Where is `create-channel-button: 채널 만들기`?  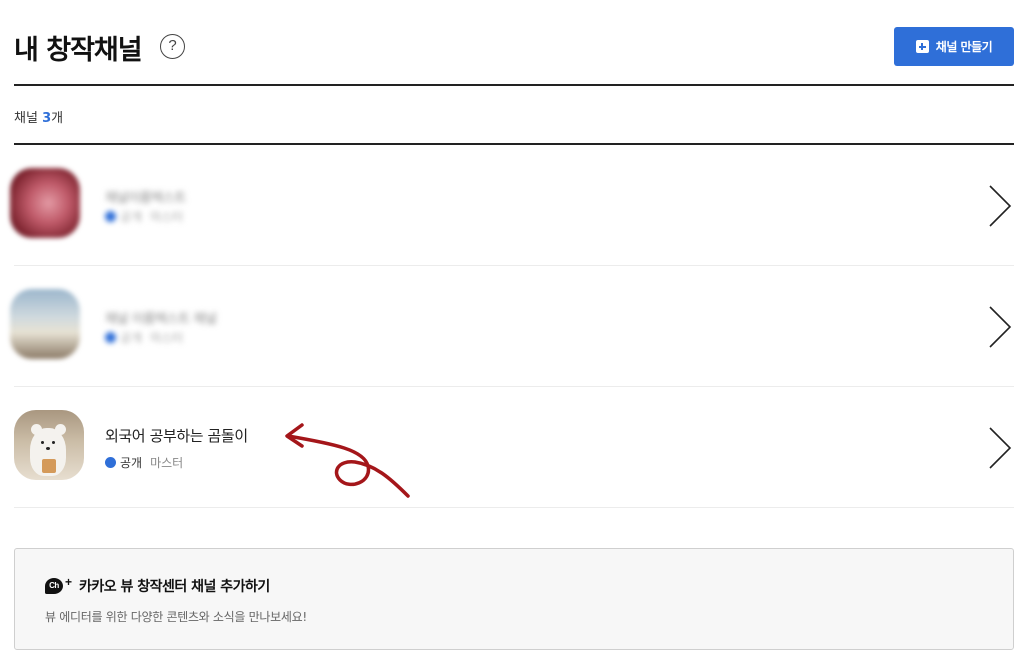
create-channel-button: 채널 만들기 is located at coordinates (954, 46).